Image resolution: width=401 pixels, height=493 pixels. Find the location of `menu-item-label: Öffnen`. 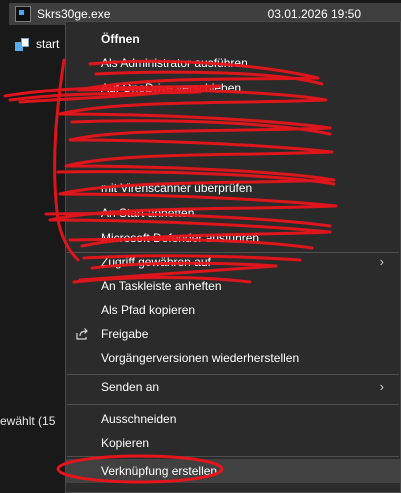

menu-item-label: Öffnen is located at coordinates (120, 39).